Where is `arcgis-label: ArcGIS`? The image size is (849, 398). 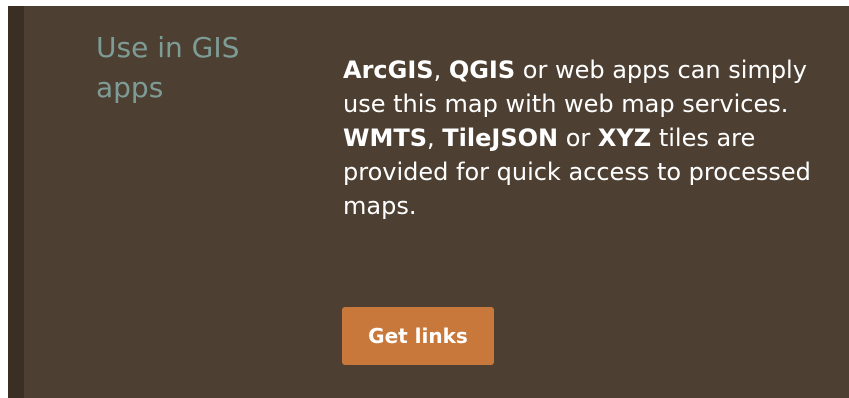
arcgis-label: ArcGIS is located at coordinates (388, 70).